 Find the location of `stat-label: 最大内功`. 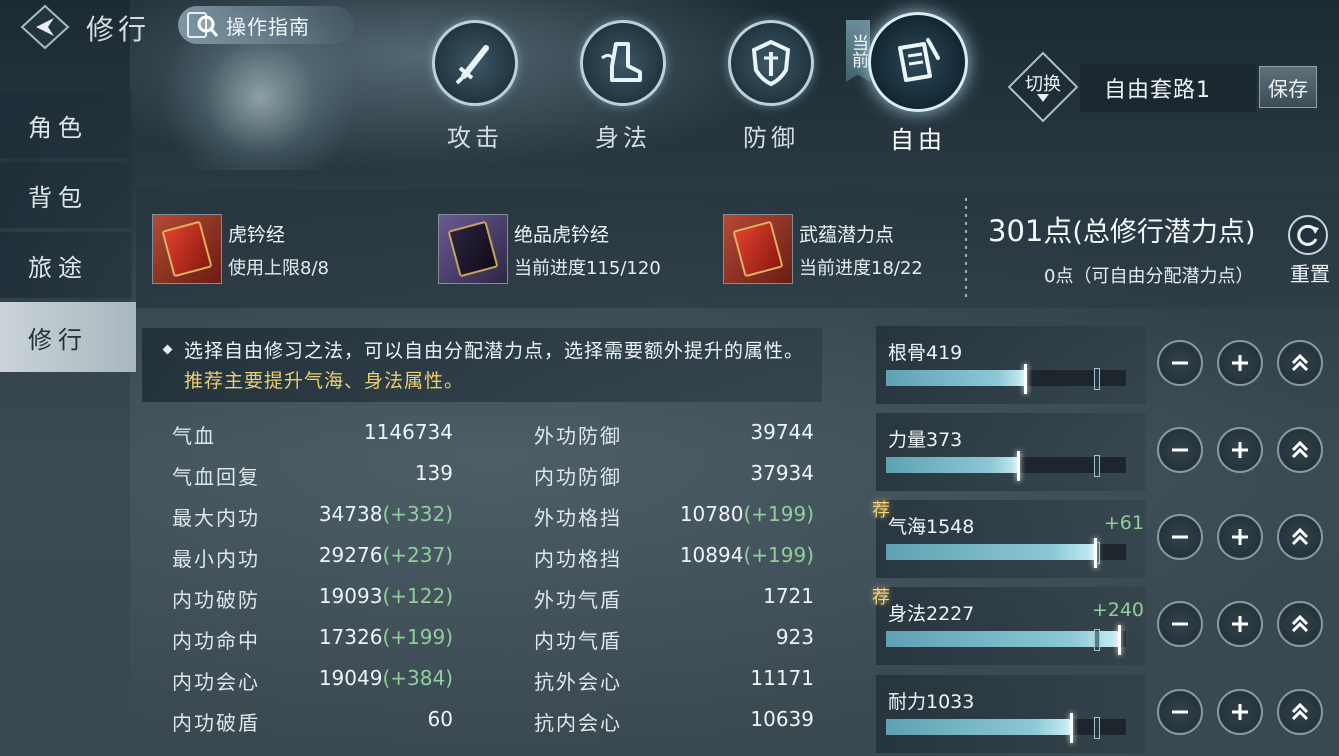

stat-label: 最大内功 is located at coordinates (216, 518).